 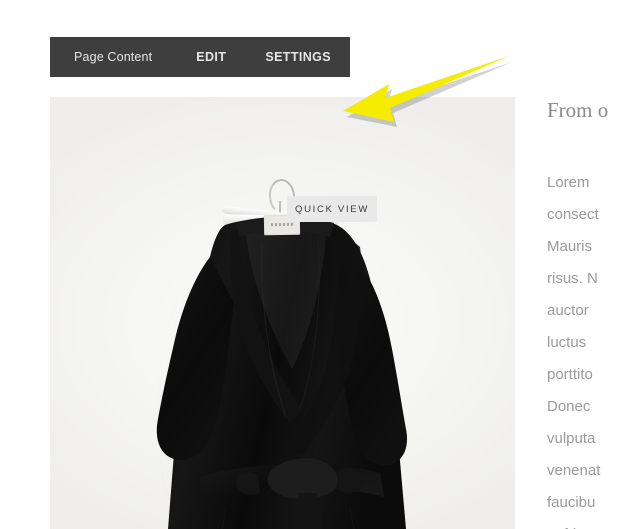 What do you see at coordinates (573, 214) in the screenshot?
I see `description-line: consect` at bounding box center [573, 214].